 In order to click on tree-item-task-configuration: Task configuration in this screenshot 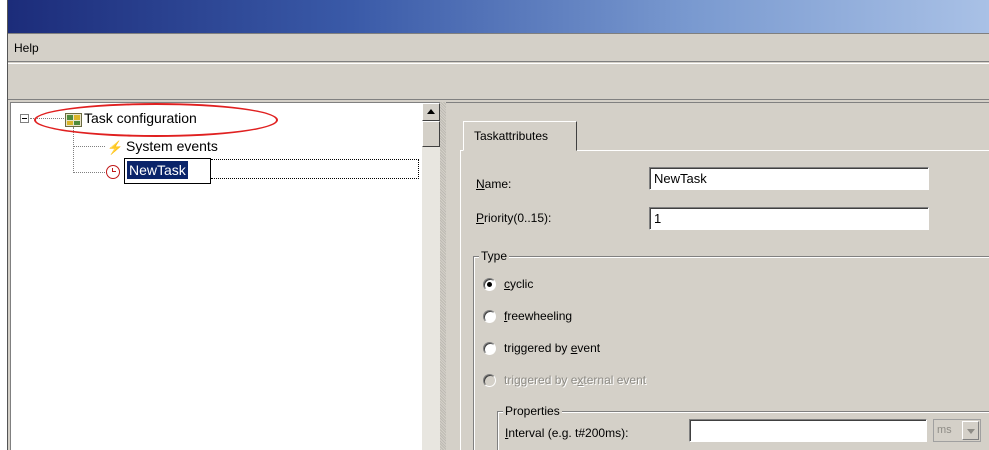, I will do `click(140, 118)`.